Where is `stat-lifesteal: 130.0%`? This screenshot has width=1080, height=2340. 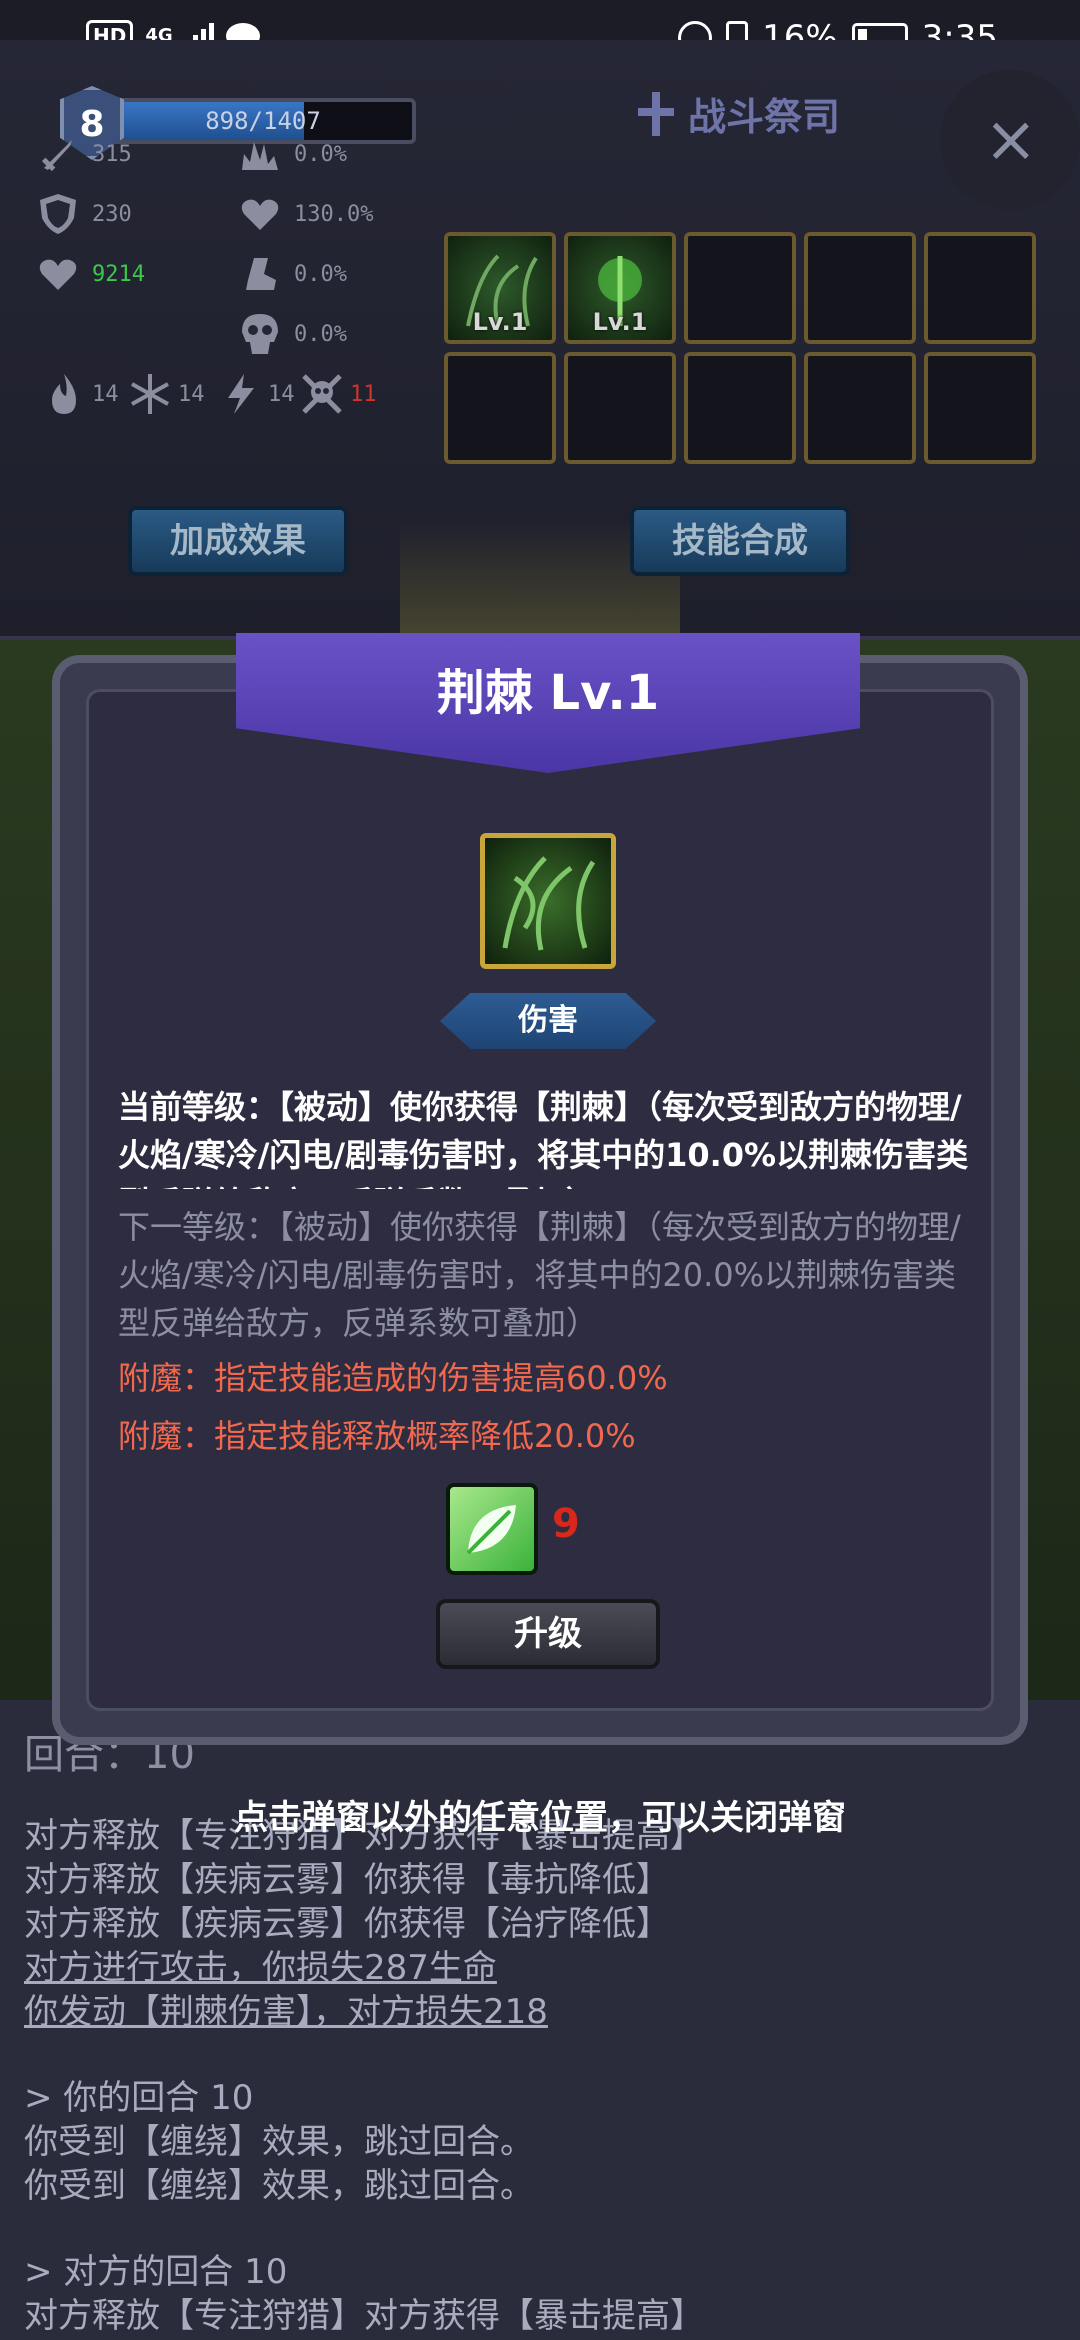
stat-lifesteal: 130.0% is located at coordinates (305, 214).